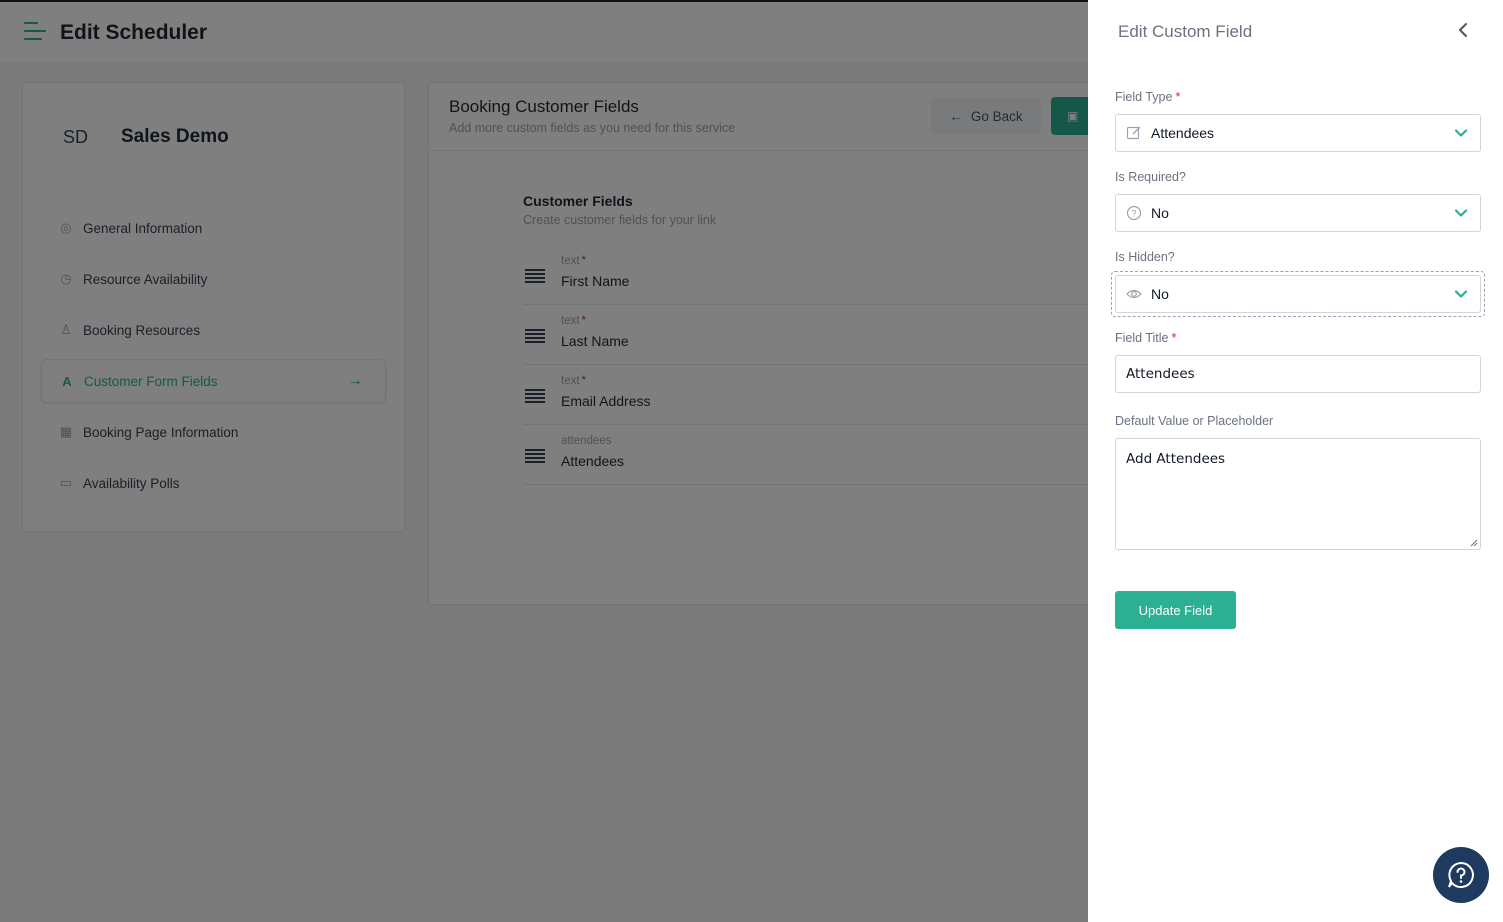 This screenshot has width=1503, height=922. I want to click on field-type-label: Field Type *, so click(1148, 97).